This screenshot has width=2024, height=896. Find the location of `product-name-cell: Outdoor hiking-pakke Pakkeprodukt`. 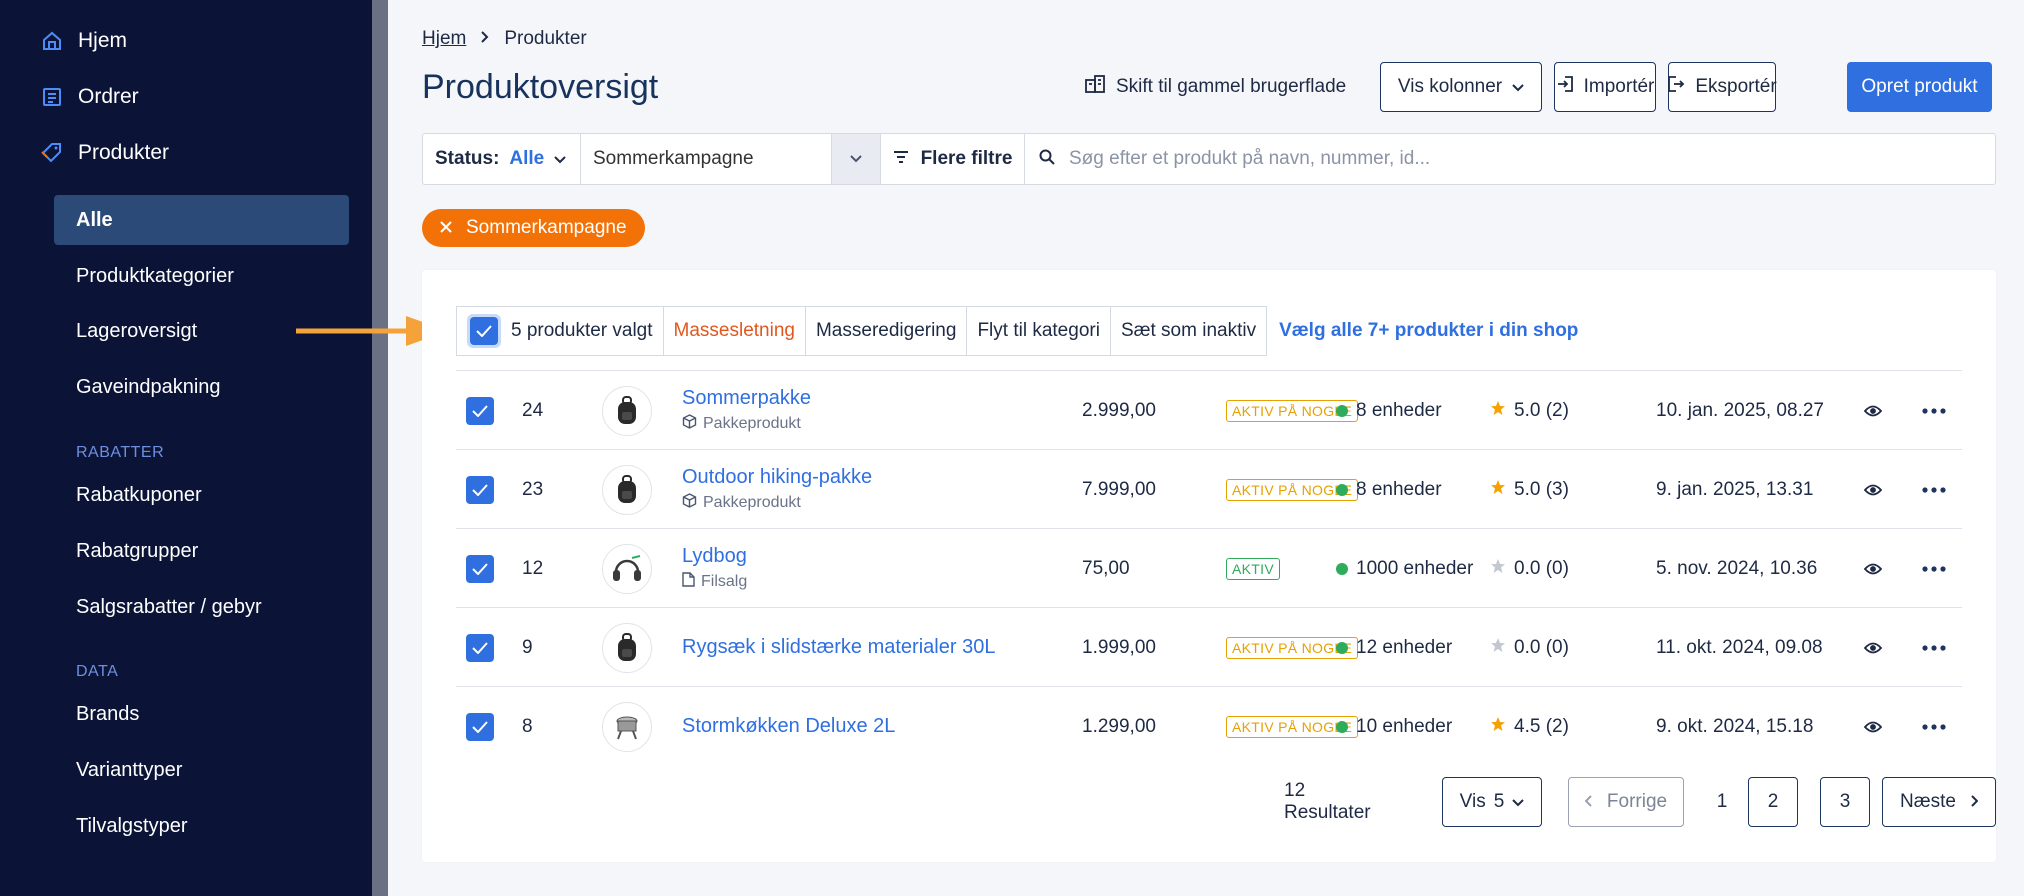

product-name-cell: Outdoor hiking-pakke Pakkeprodukt is located at coordinates (777, 489).